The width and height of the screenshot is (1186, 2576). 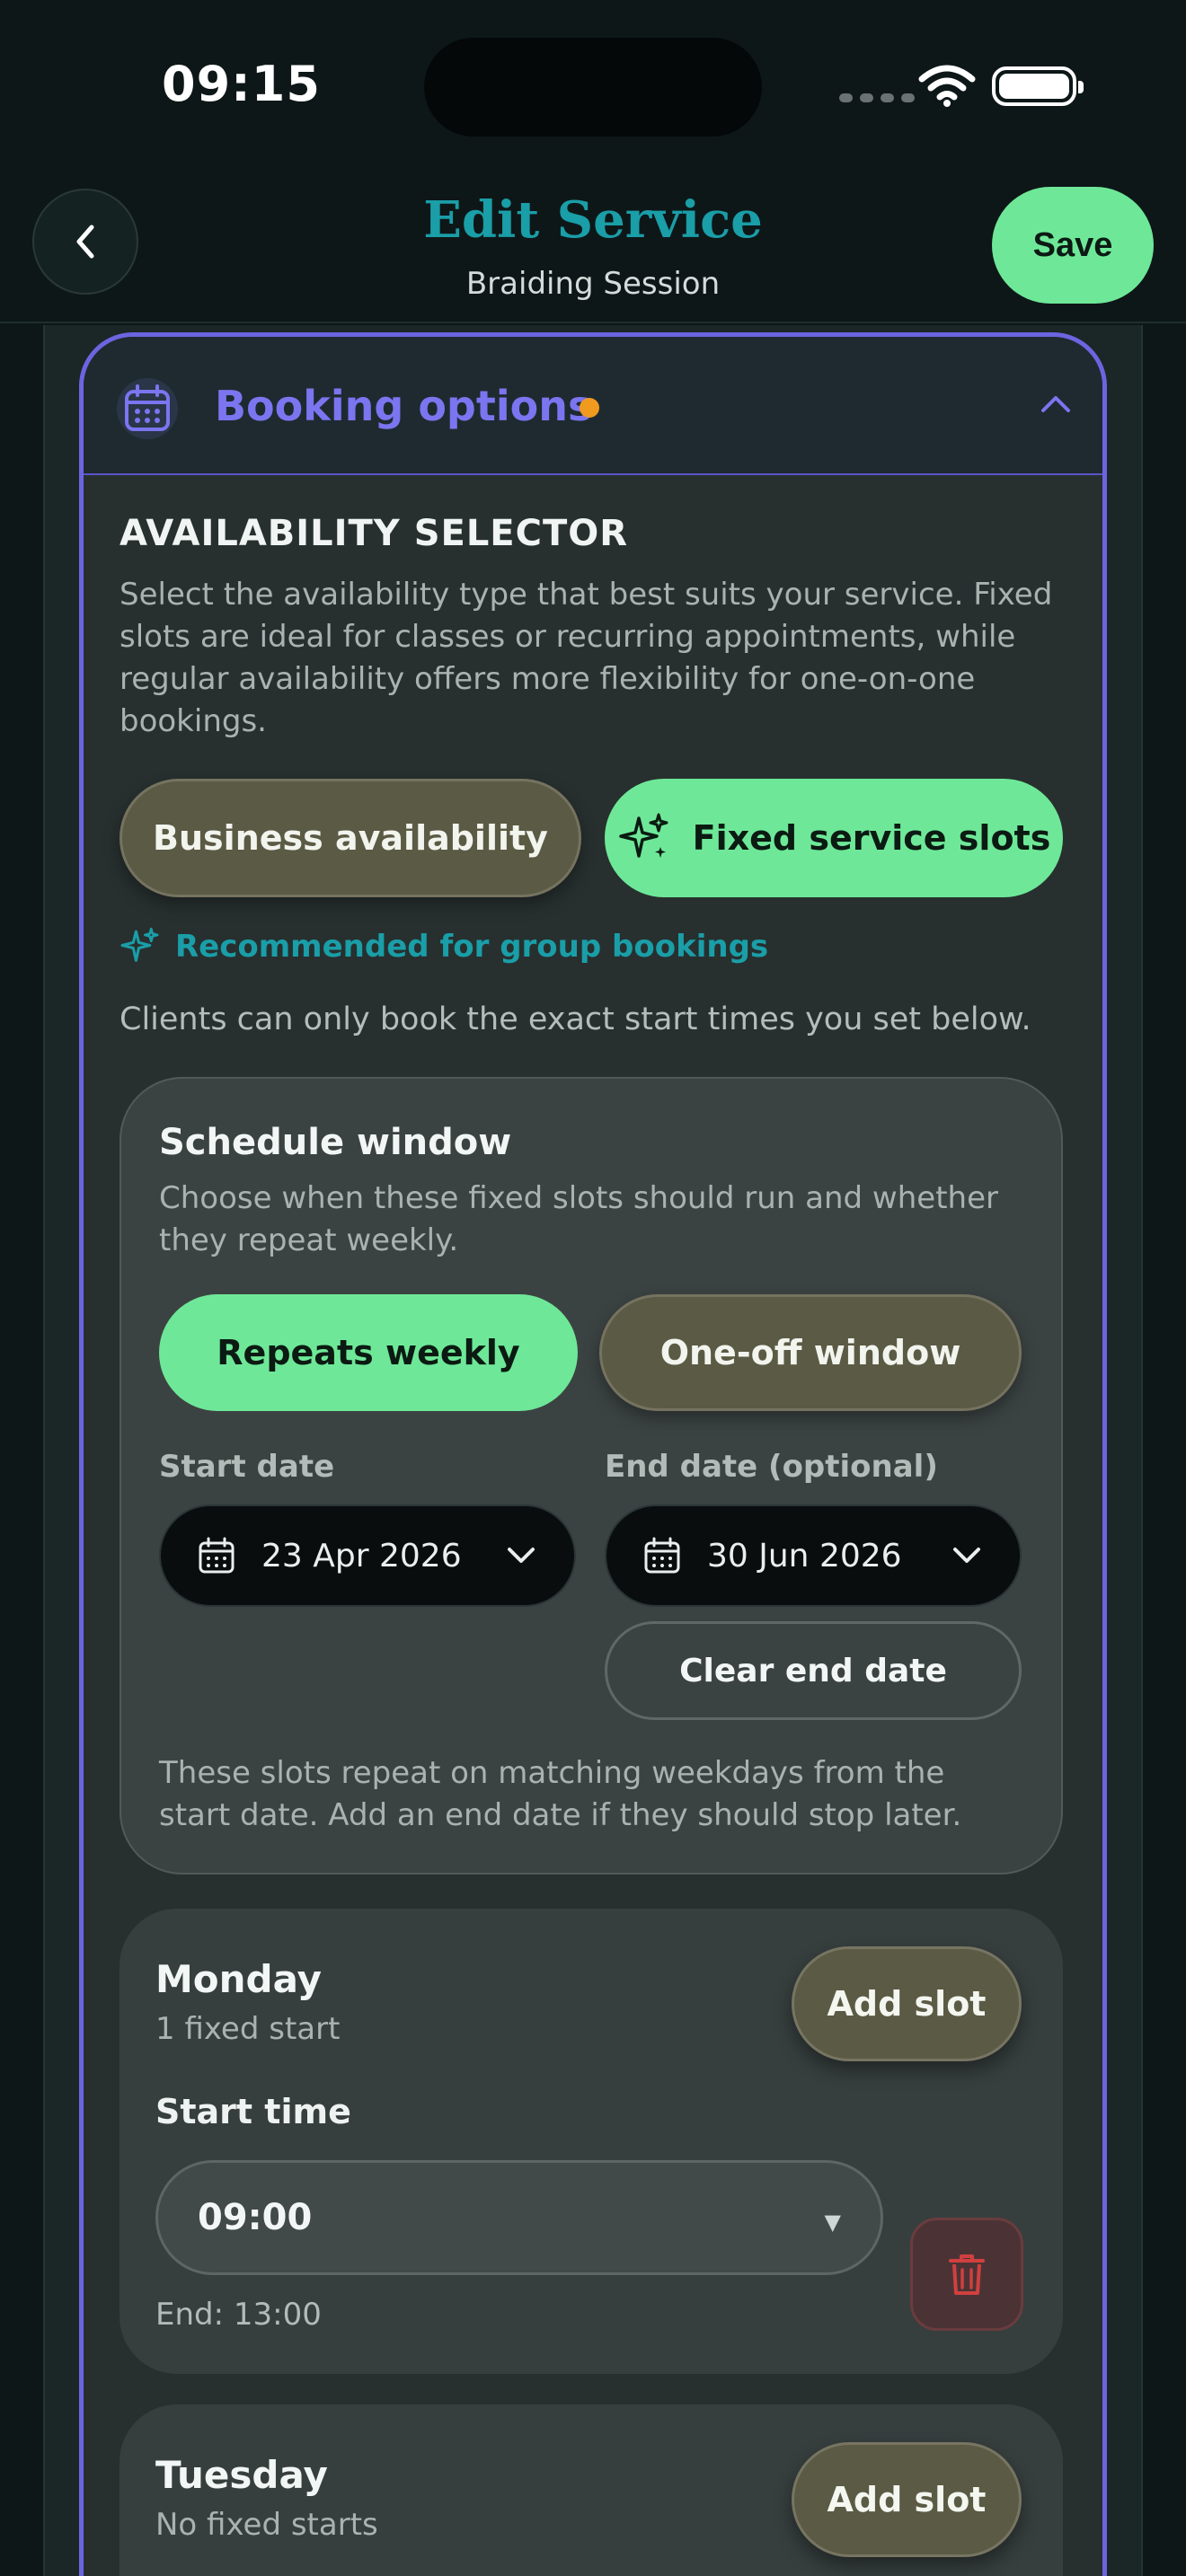 I want to click on wifi-icon, so click(x=947, y=86).